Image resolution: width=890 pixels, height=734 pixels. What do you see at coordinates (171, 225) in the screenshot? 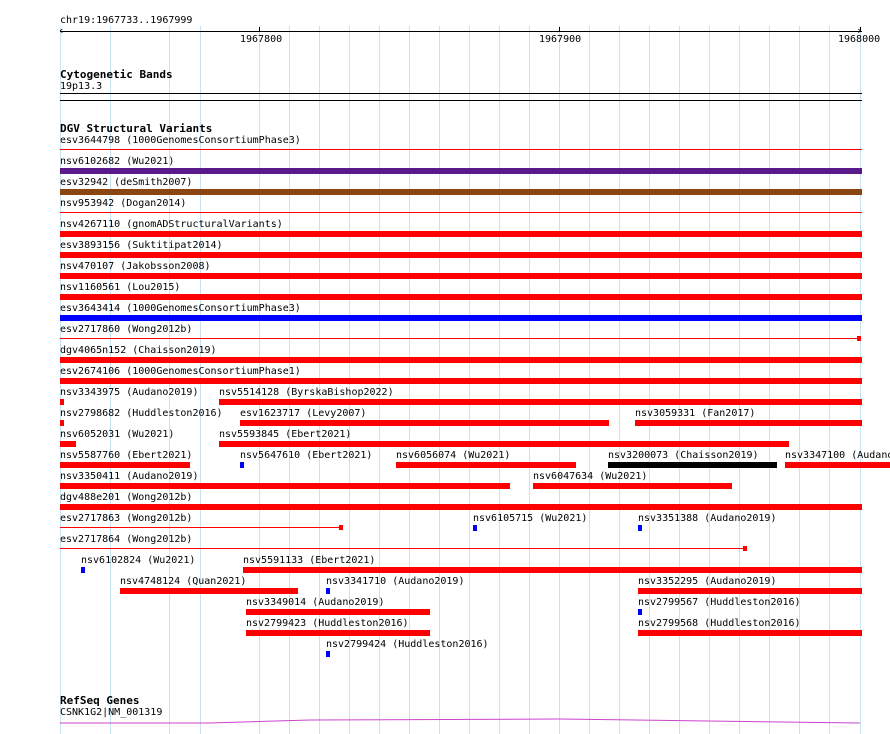
I see `dgv-feature-label: nsv4267110 (gnomADStructuralVariants)` at bounding box center [171, 225].